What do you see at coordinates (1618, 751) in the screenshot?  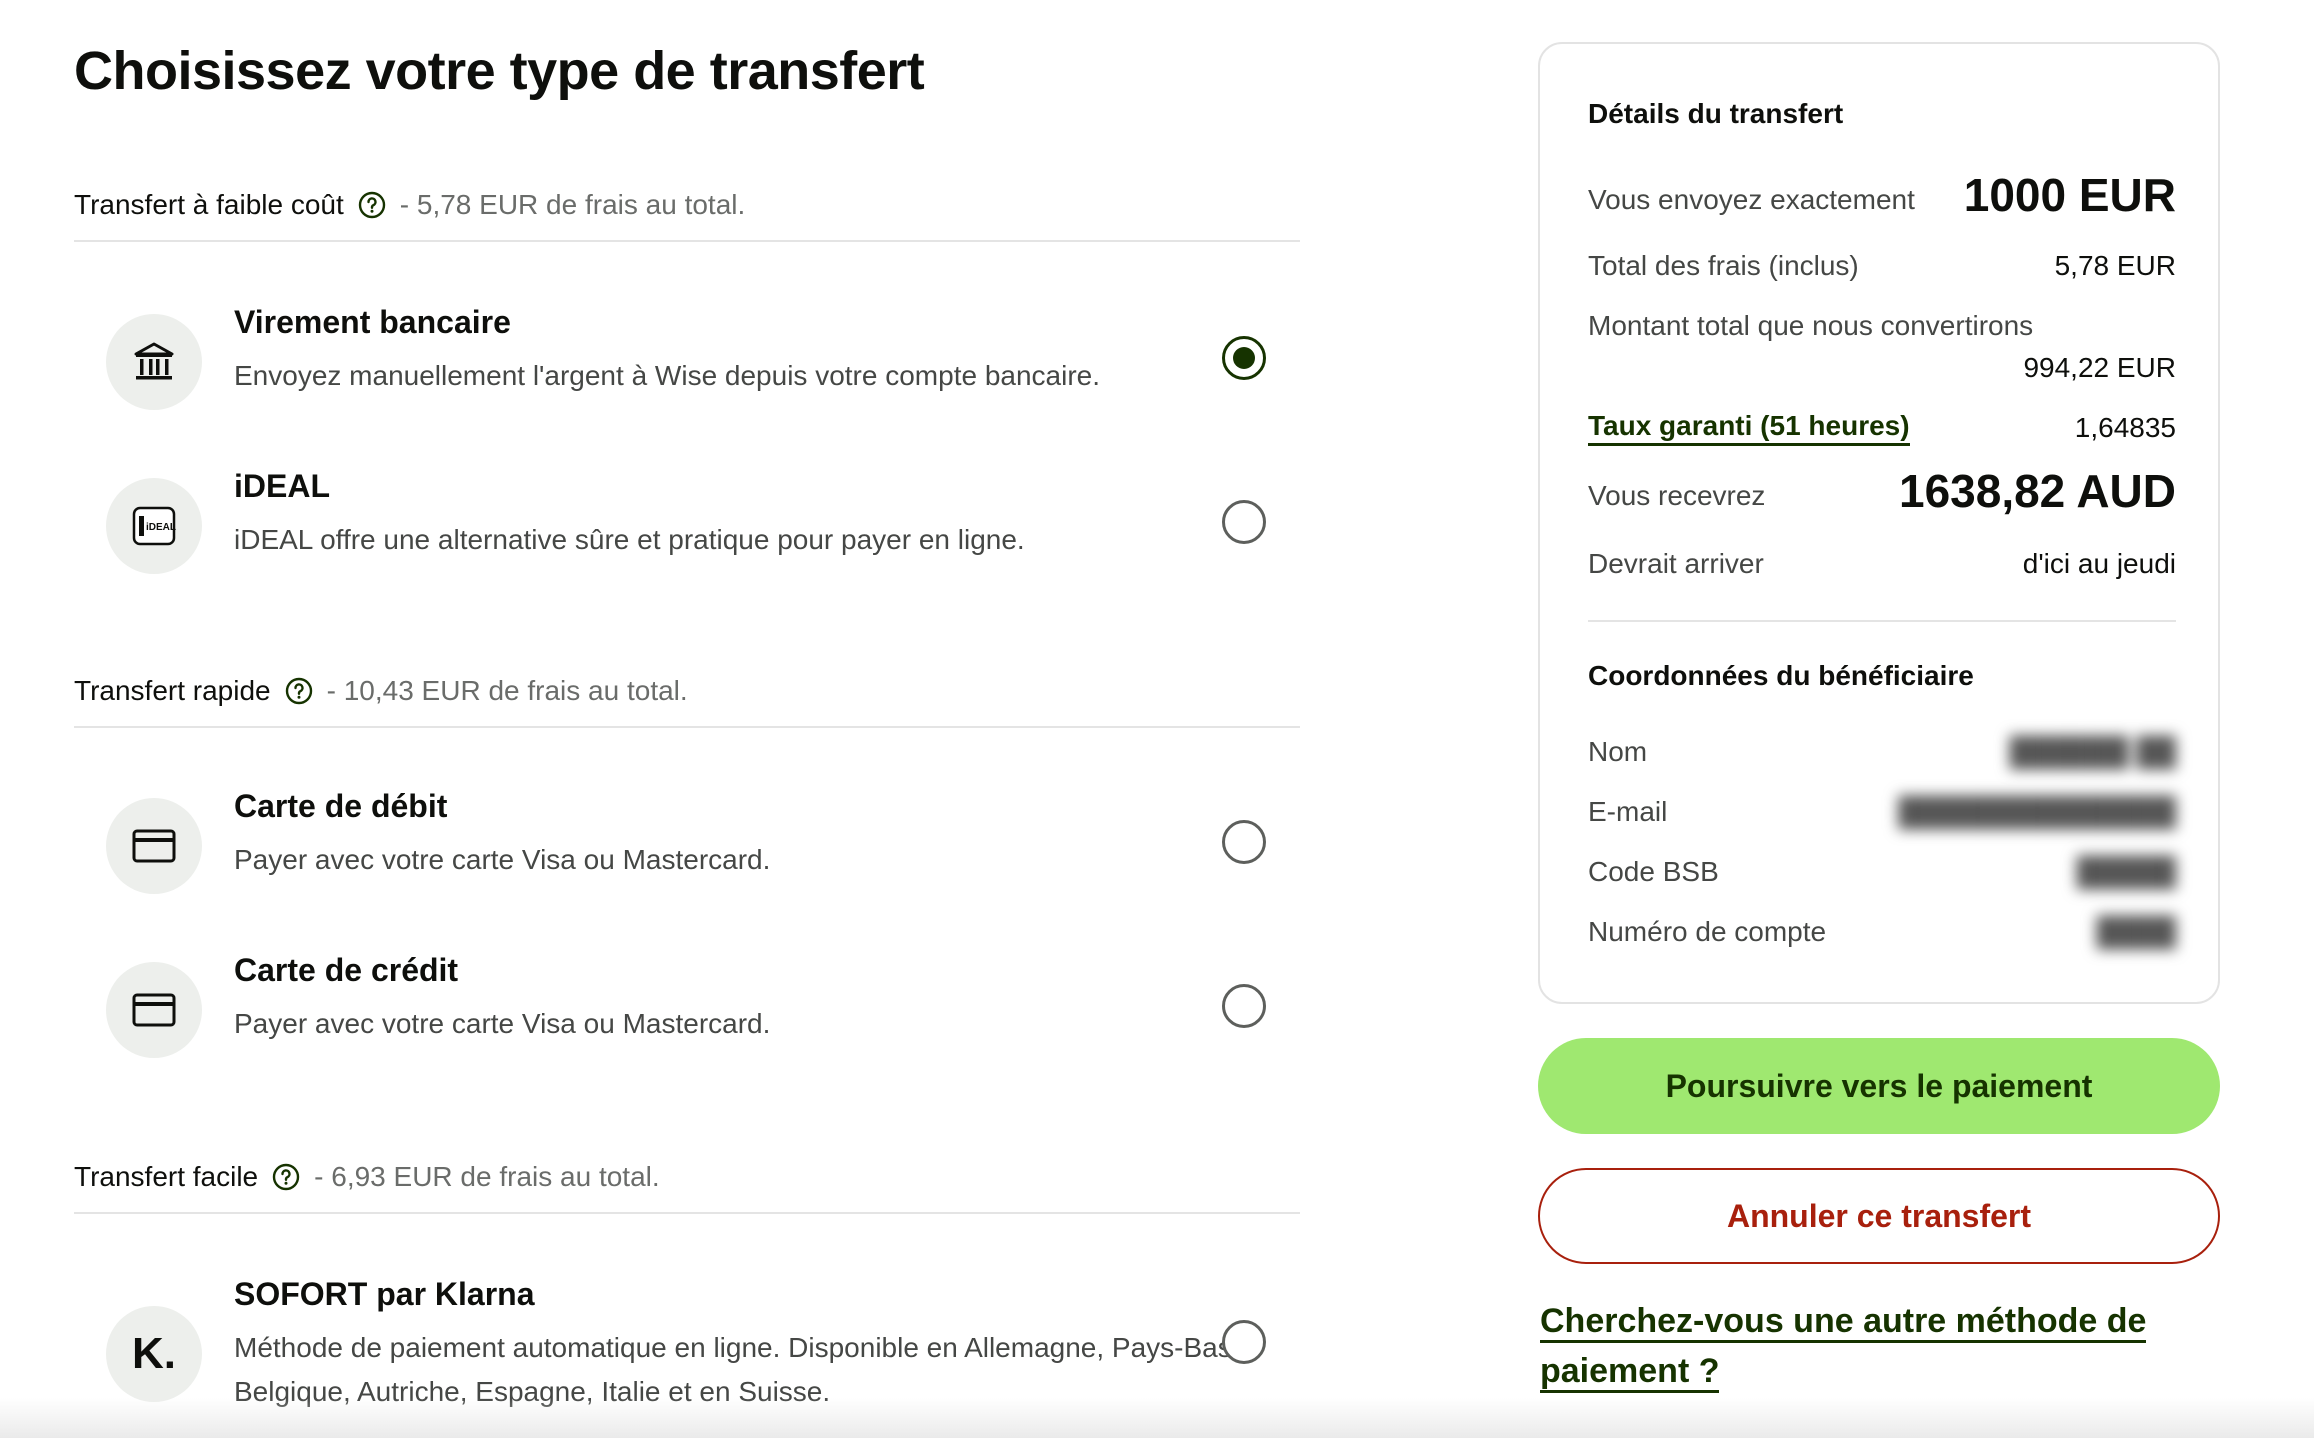 I see `recipient-name-label: Nom` at bounding box center [1618, 751].